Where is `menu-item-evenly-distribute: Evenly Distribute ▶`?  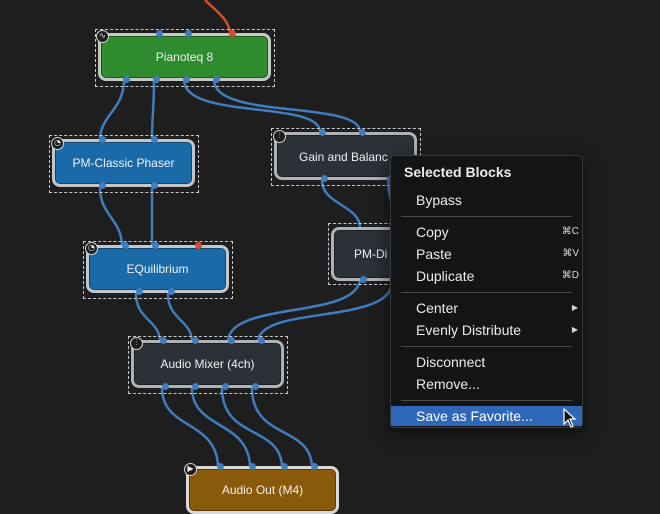
menu-item-evenly-distribute: Evenly Distribute ▶ is located at coordinates (486, 330).